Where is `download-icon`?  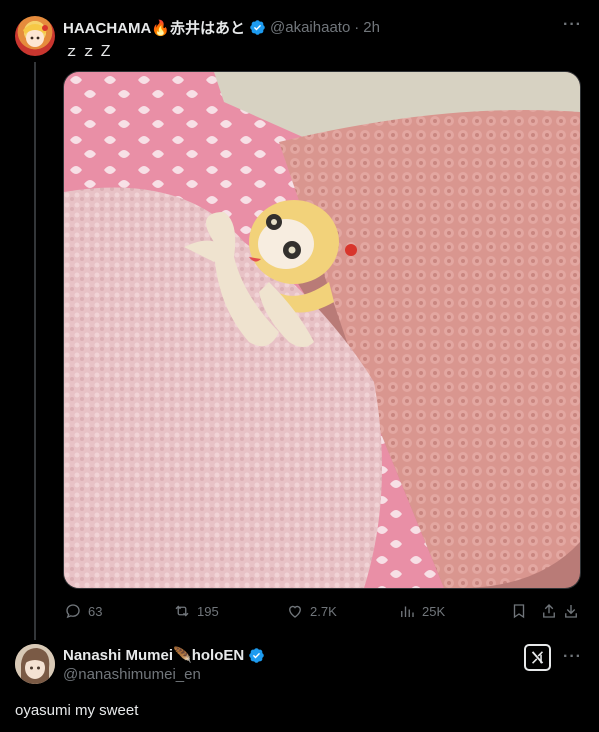 download-icon is located at coordinates (571, 611).